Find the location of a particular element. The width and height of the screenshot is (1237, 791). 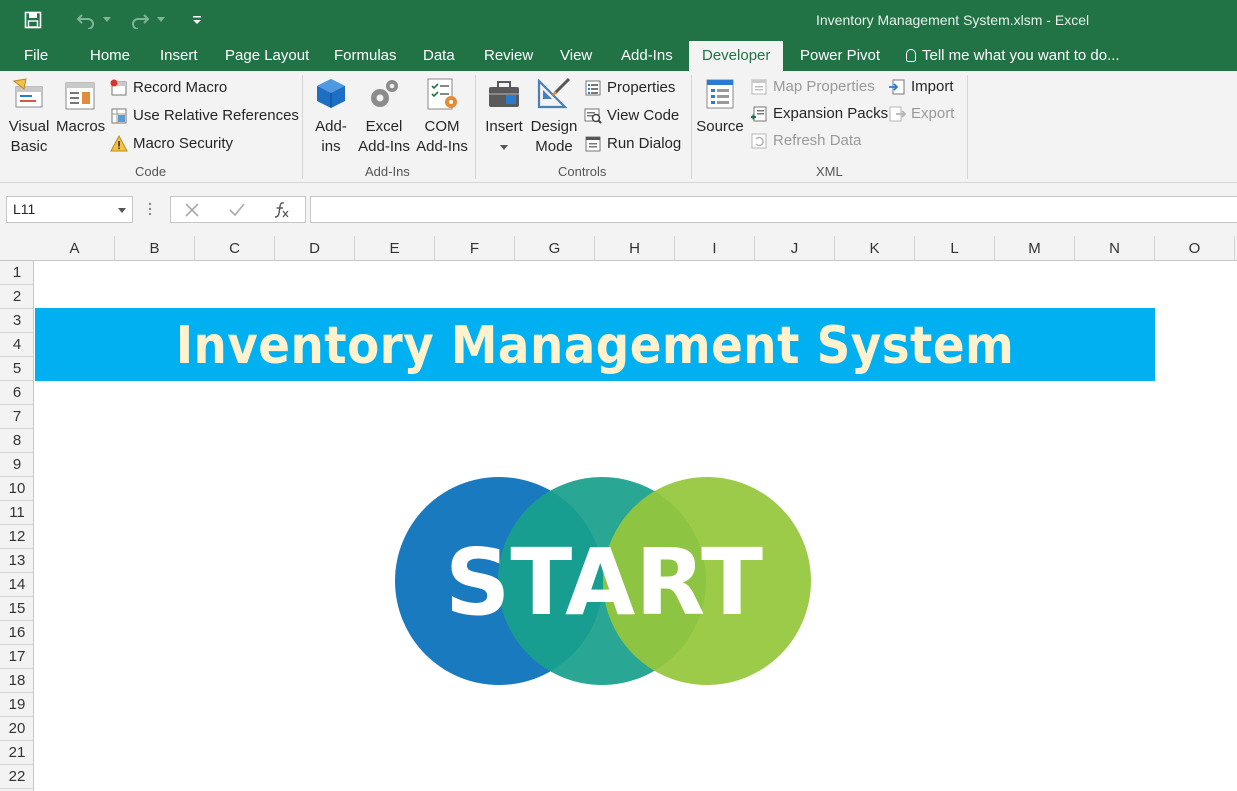

run-dialog-button: Run Dialog is located at coordinates (632, 144).